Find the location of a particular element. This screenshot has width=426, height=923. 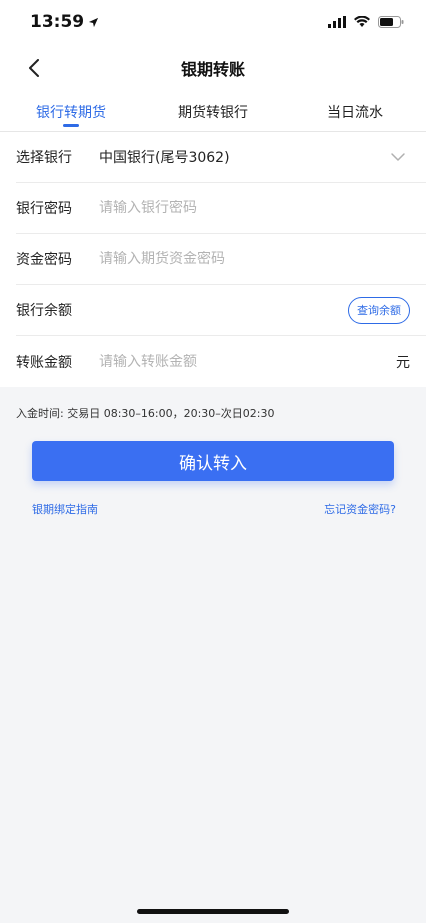

amount-row: 转账金额 元 is located at coordinates (221, 361).